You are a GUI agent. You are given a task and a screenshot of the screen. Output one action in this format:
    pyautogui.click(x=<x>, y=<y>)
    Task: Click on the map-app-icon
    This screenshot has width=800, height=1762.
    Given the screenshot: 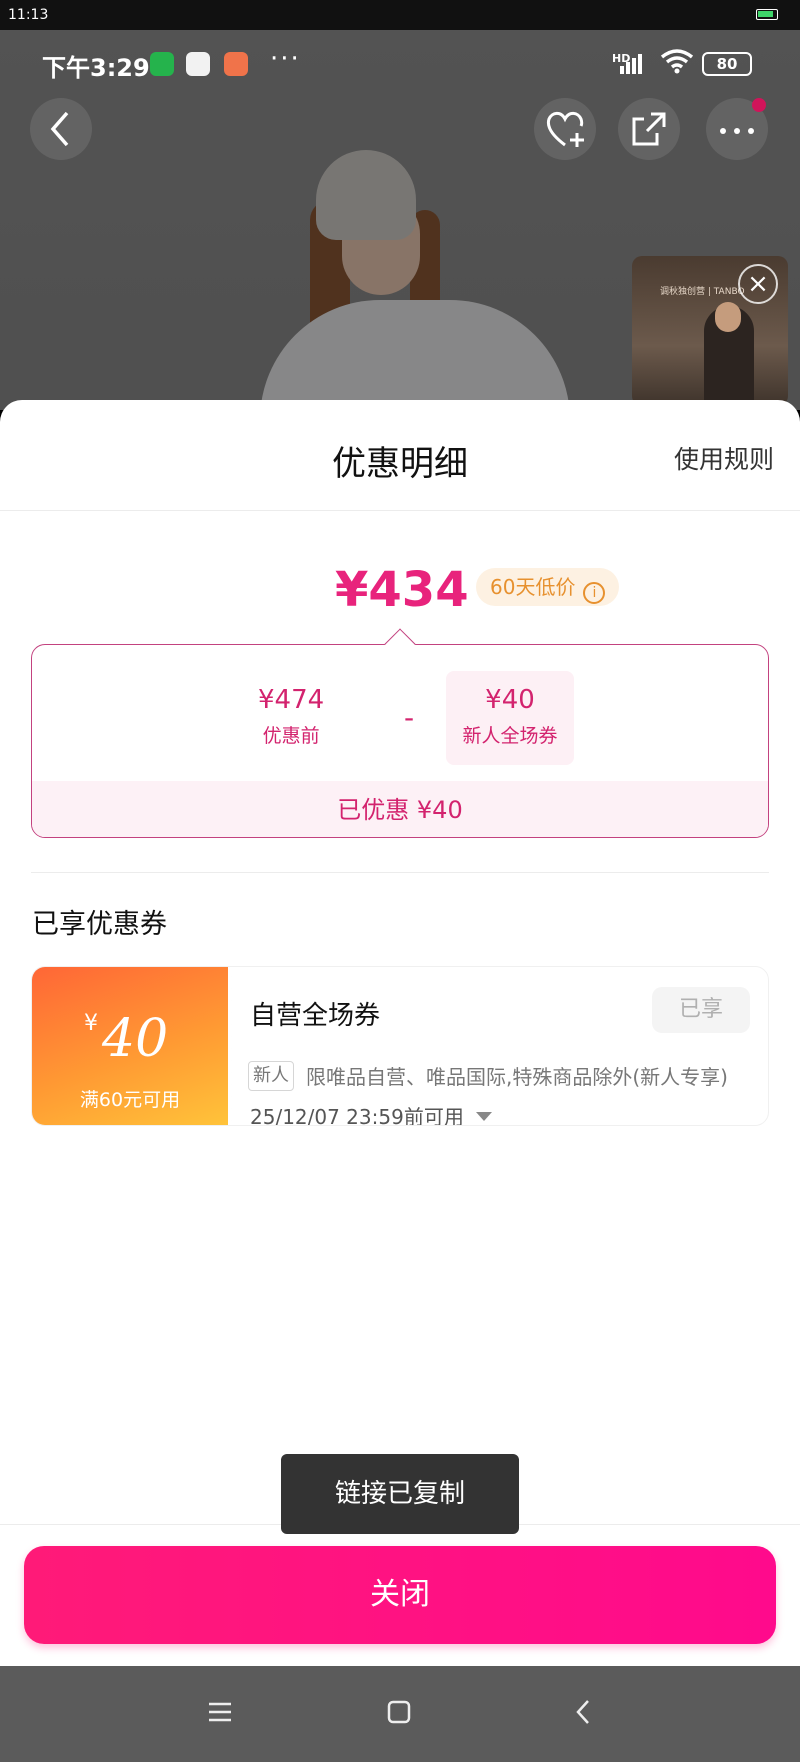 What is the action you would take?
    pyautogui.click(x=198, y=64)
    